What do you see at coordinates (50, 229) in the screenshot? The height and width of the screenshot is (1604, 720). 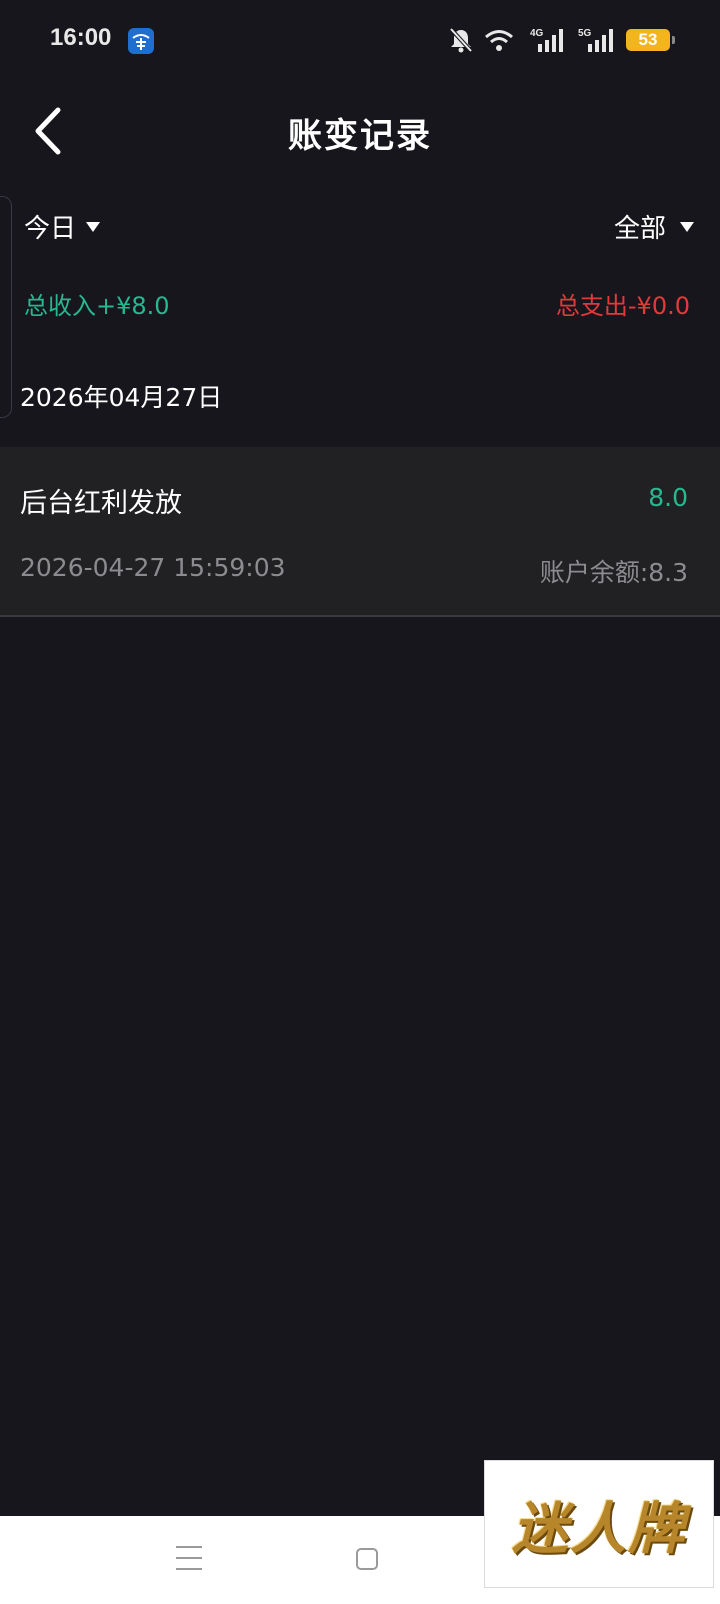 I see `period-filter-label: 今日` at bounding box center [50, 229].